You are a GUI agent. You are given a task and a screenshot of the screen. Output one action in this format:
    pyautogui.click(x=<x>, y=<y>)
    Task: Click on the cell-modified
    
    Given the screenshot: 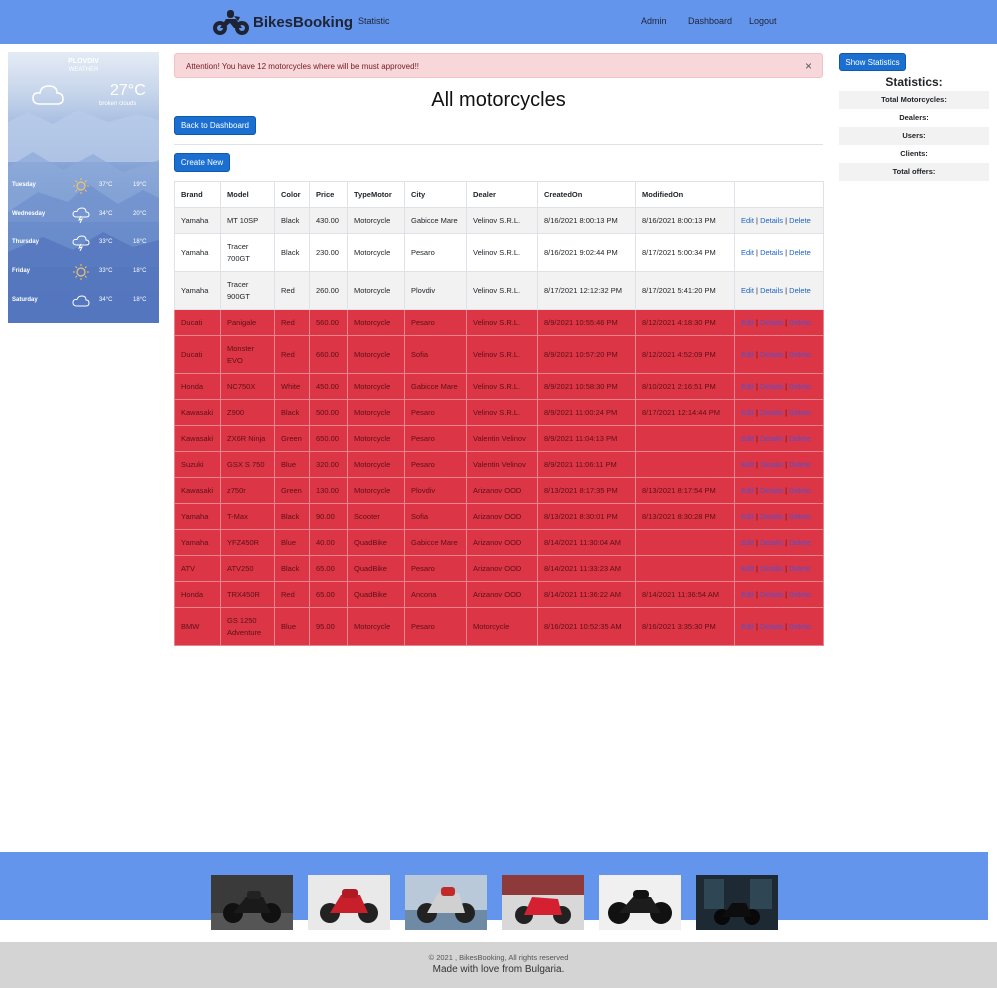 What is the action you would take?
    pyautogui.click(x=685, y=568)
    